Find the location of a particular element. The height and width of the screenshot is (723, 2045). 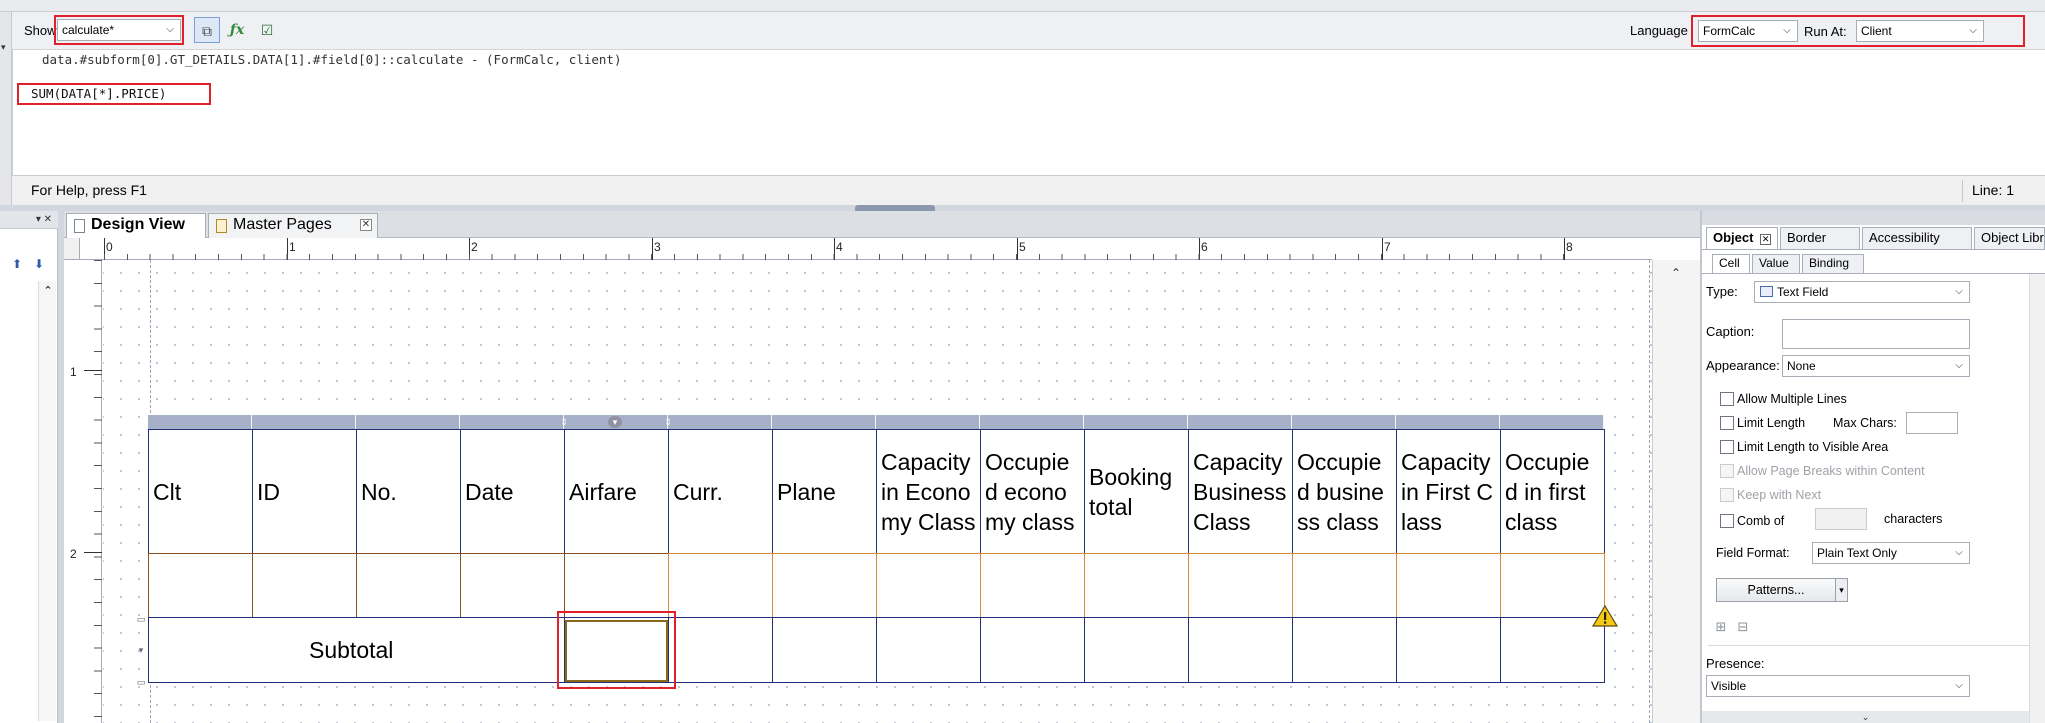

canvas-scrollbar: ⌃ is located at coordinates (1676, 491).